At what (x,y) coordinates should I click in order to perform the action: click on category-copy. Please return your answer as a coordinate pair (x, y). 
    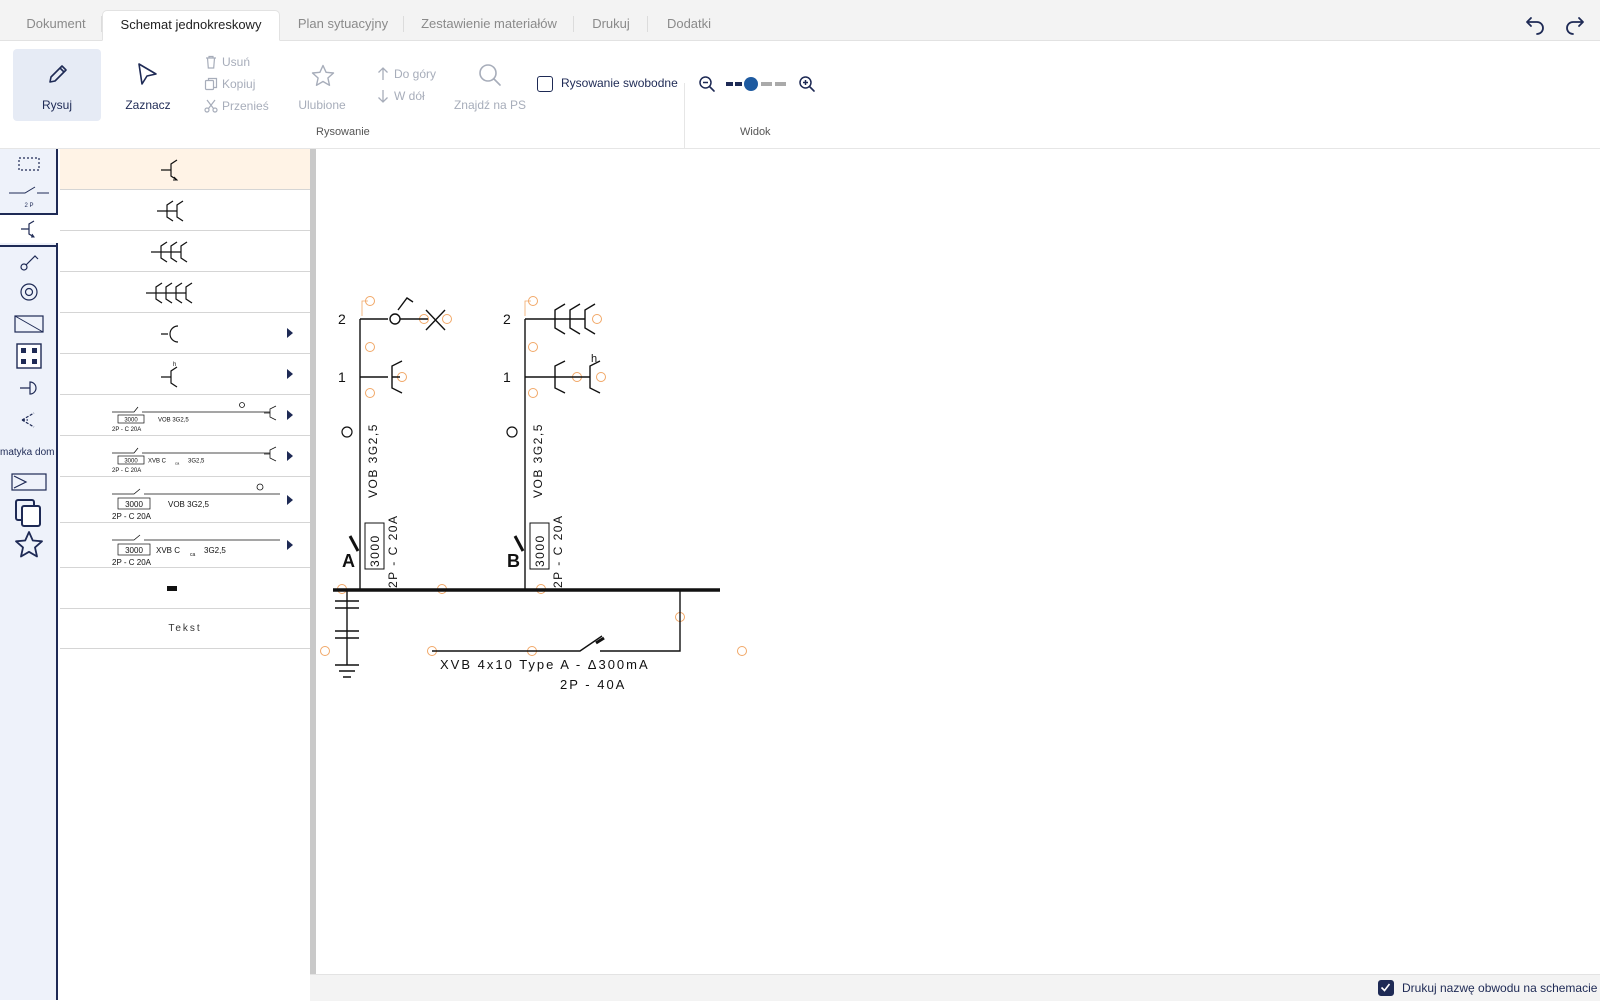
    Looking at the image, I should click on (29, 513).